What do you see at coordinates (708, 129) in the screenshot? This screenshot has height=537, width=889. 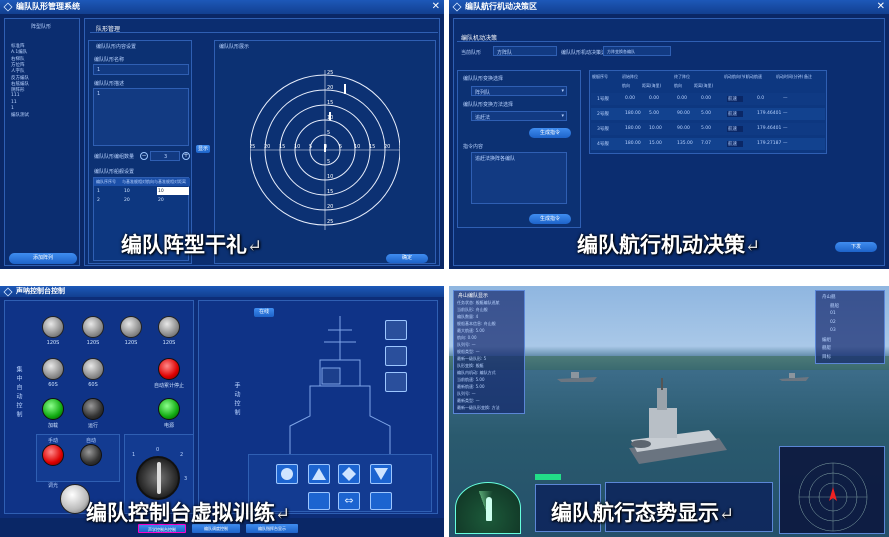 I see `table-row: 3号舰 180.00 10.00 90.00 5.00 航速 179.46401—` at bounding box center [708, 129].